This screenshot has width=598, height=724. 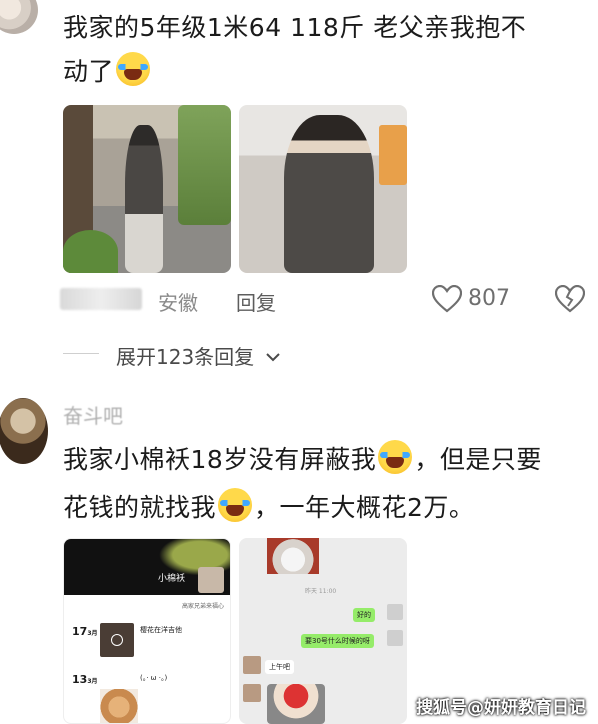 I want to click on chevron-down-icon, so click(x=272, y=357).